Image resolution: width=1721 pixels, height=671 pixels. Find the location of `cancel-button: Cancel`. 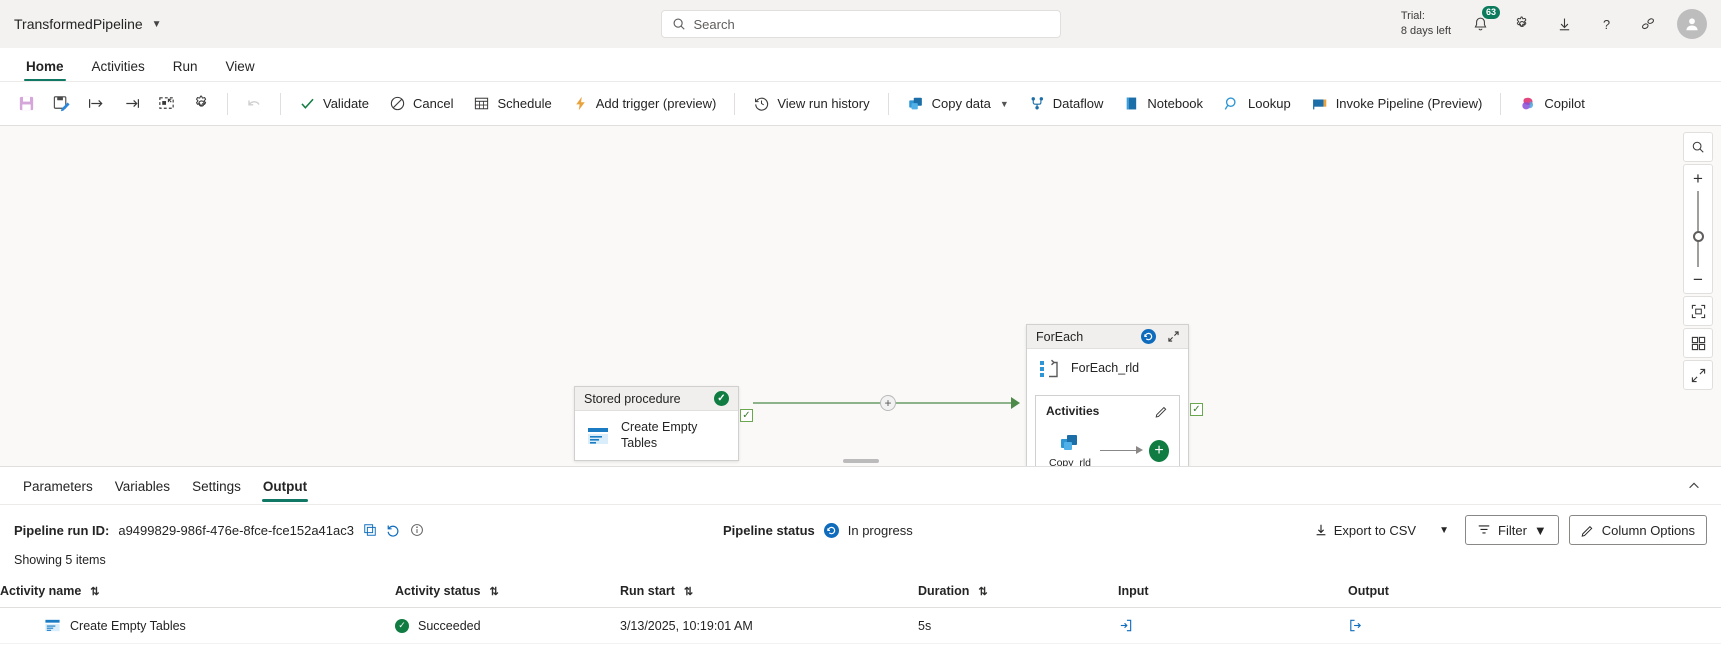

cancel-button: Cancel is located at coordinates (421, 104).